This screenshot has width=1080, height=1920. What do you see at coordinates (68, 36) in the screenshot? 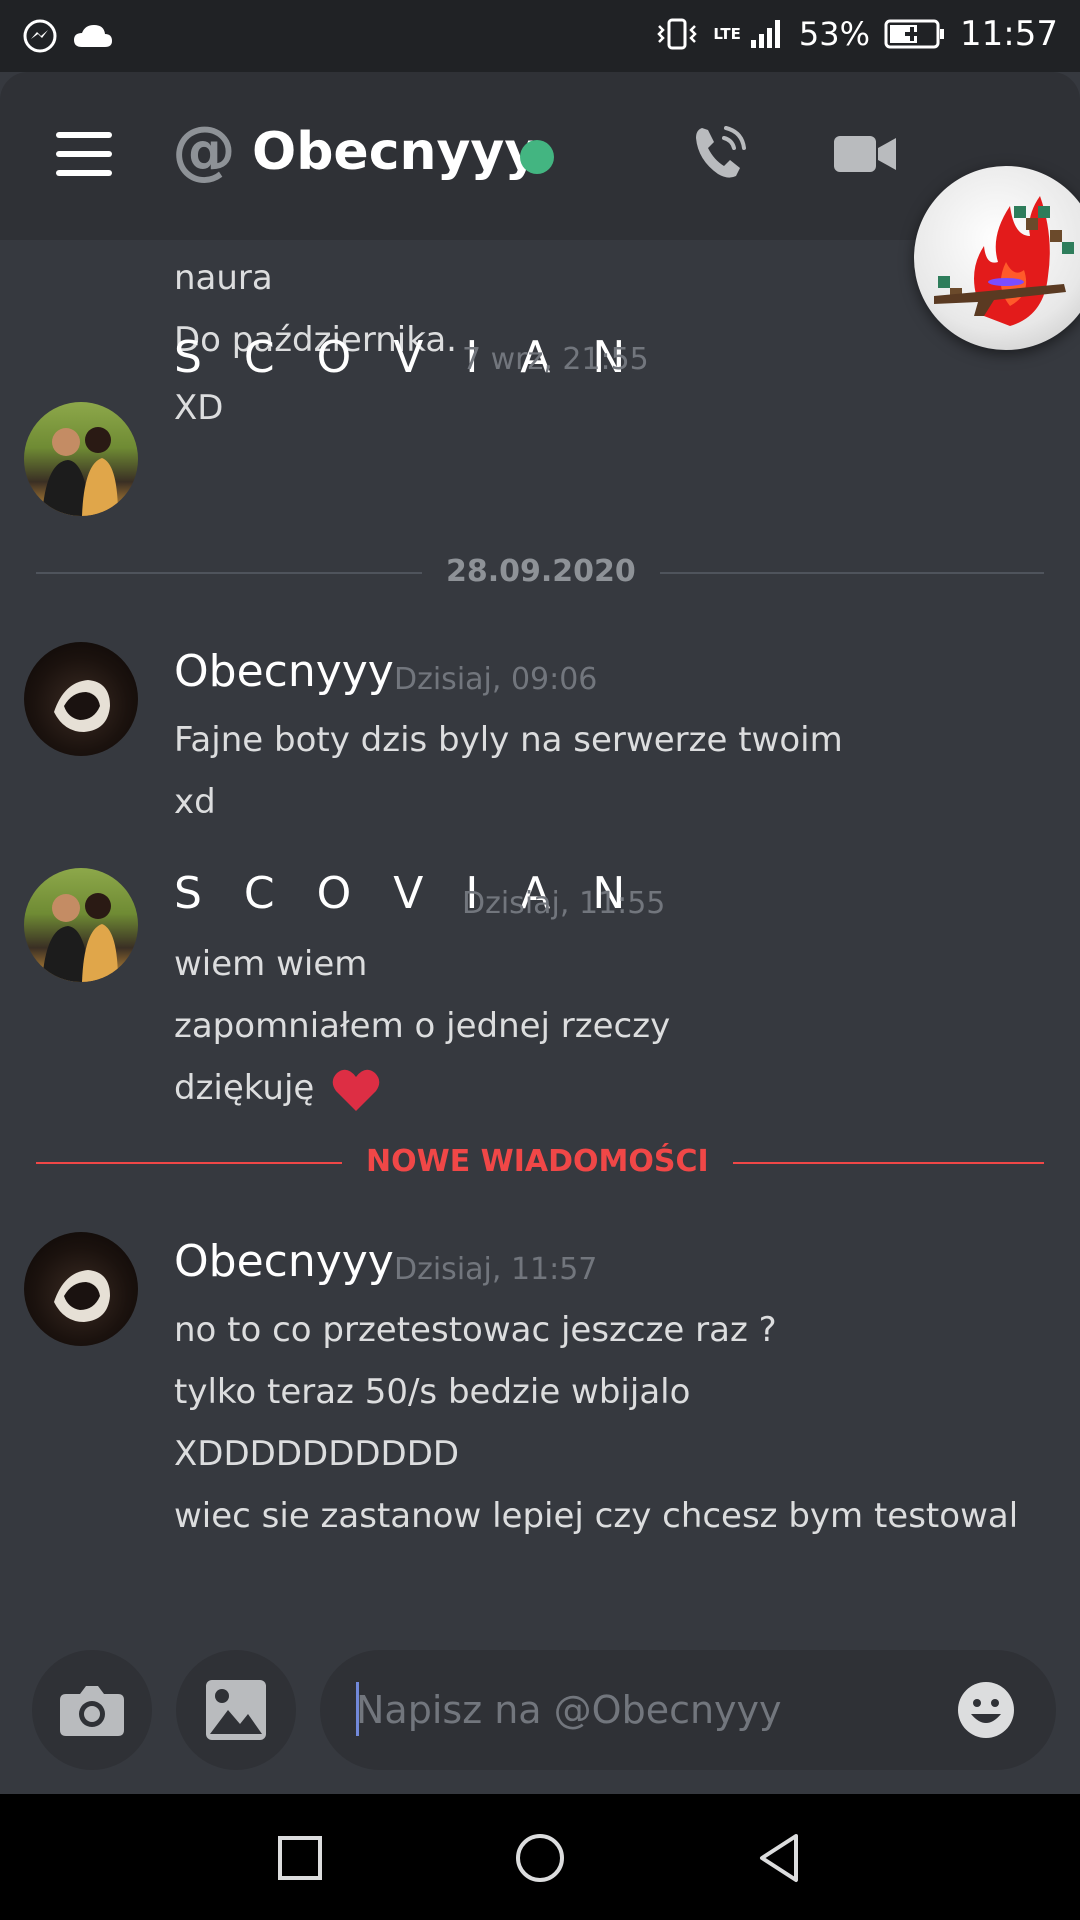
I see `status-bar-notifications` at bounding box center [68, 36].